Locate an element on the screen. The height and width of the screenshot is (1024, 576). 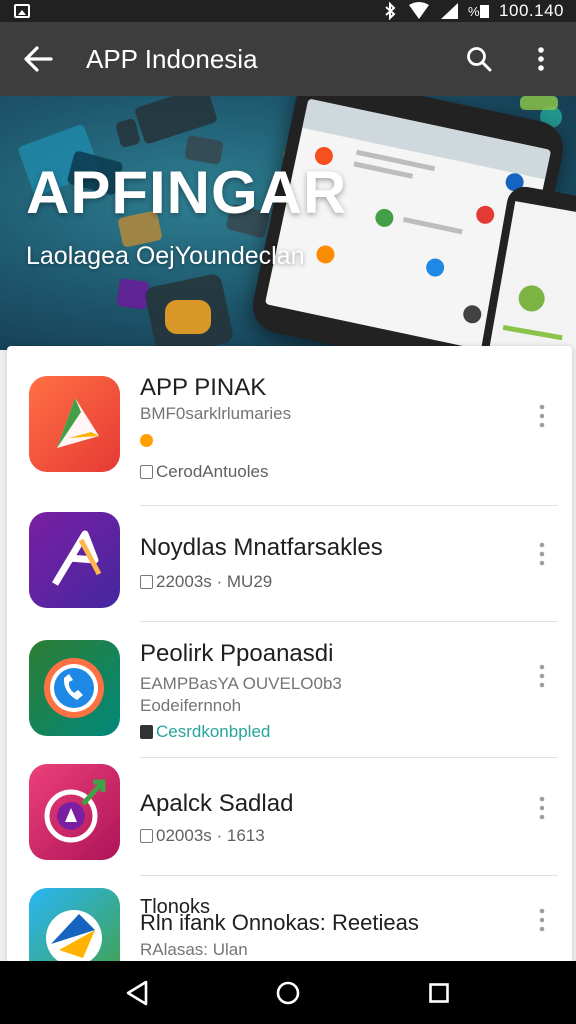
back-button is located at coordinates (38, 59).